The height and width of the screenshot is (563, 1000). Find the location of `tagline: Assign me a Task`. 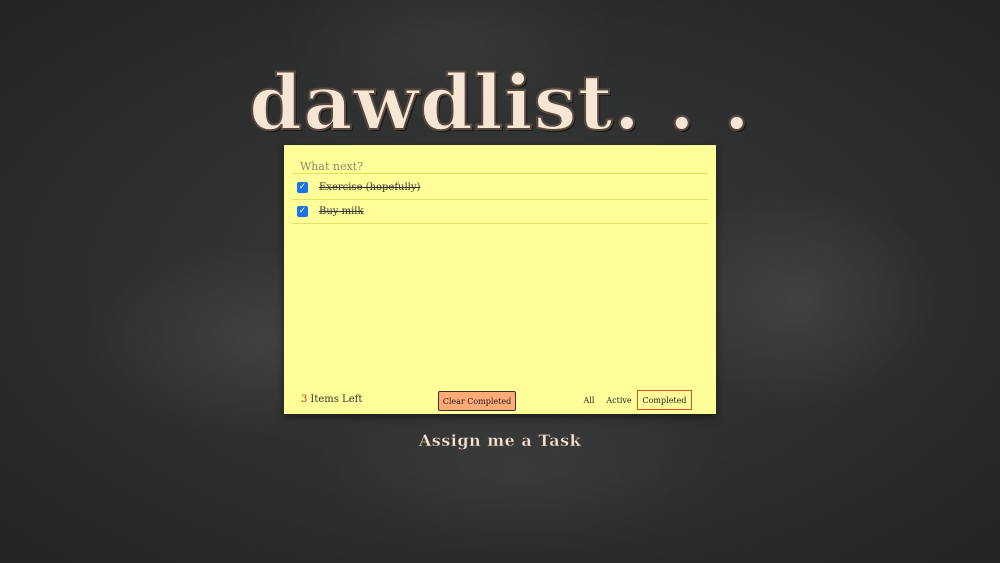

tagline: Assign me a Task is located at coordinates (500, 441).